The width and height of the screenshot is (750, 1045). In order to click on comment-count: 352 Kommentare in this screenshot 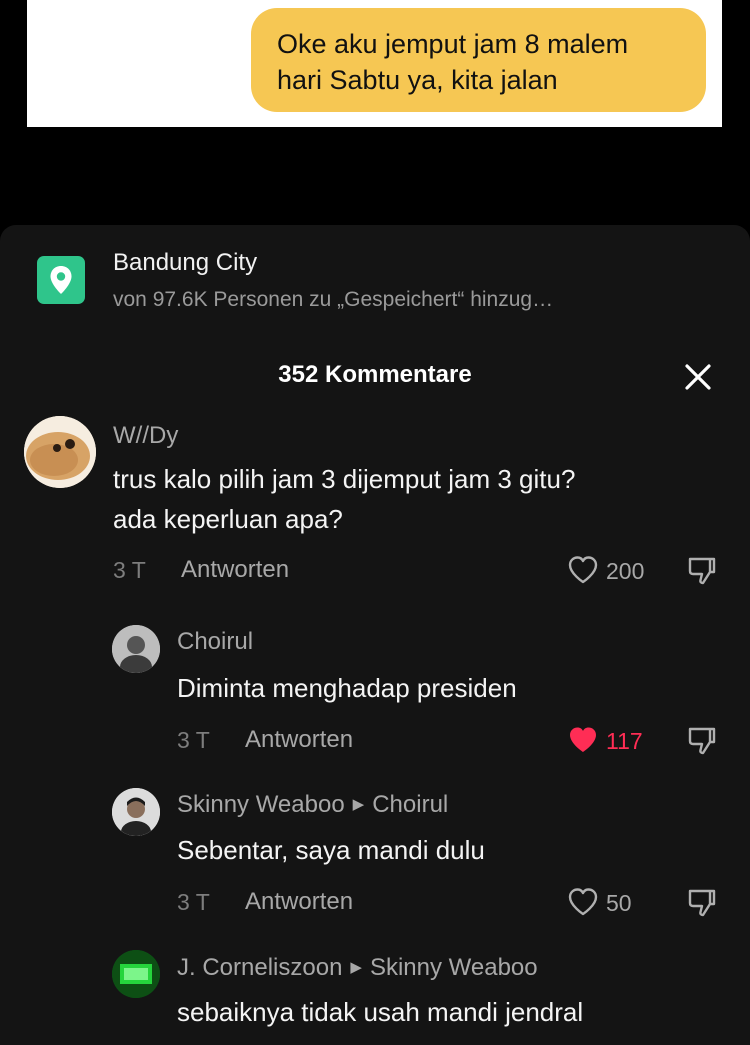, I will do `click(375, 374)`.